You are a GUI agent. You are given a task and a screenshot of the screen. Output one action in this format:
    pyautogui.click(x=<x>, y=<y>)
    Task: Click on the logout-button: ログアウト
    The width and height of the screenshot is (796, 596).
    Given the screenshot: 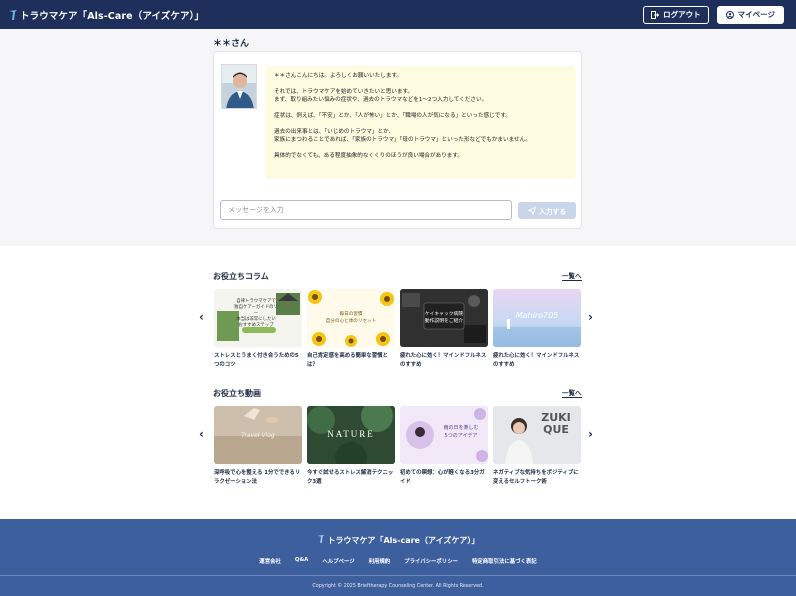 What is the action you would take?
    pyautogui.click(x=676, y=14)
    